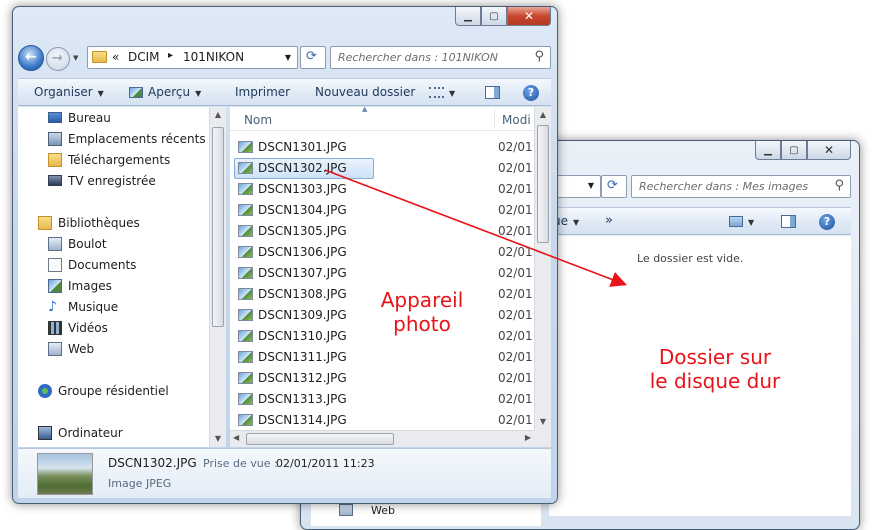 The width and height of the screenshot is (880, 530). Describe the element at coordinates (475, 228) in the screenshot. I see `annotation-arrow` at that location.